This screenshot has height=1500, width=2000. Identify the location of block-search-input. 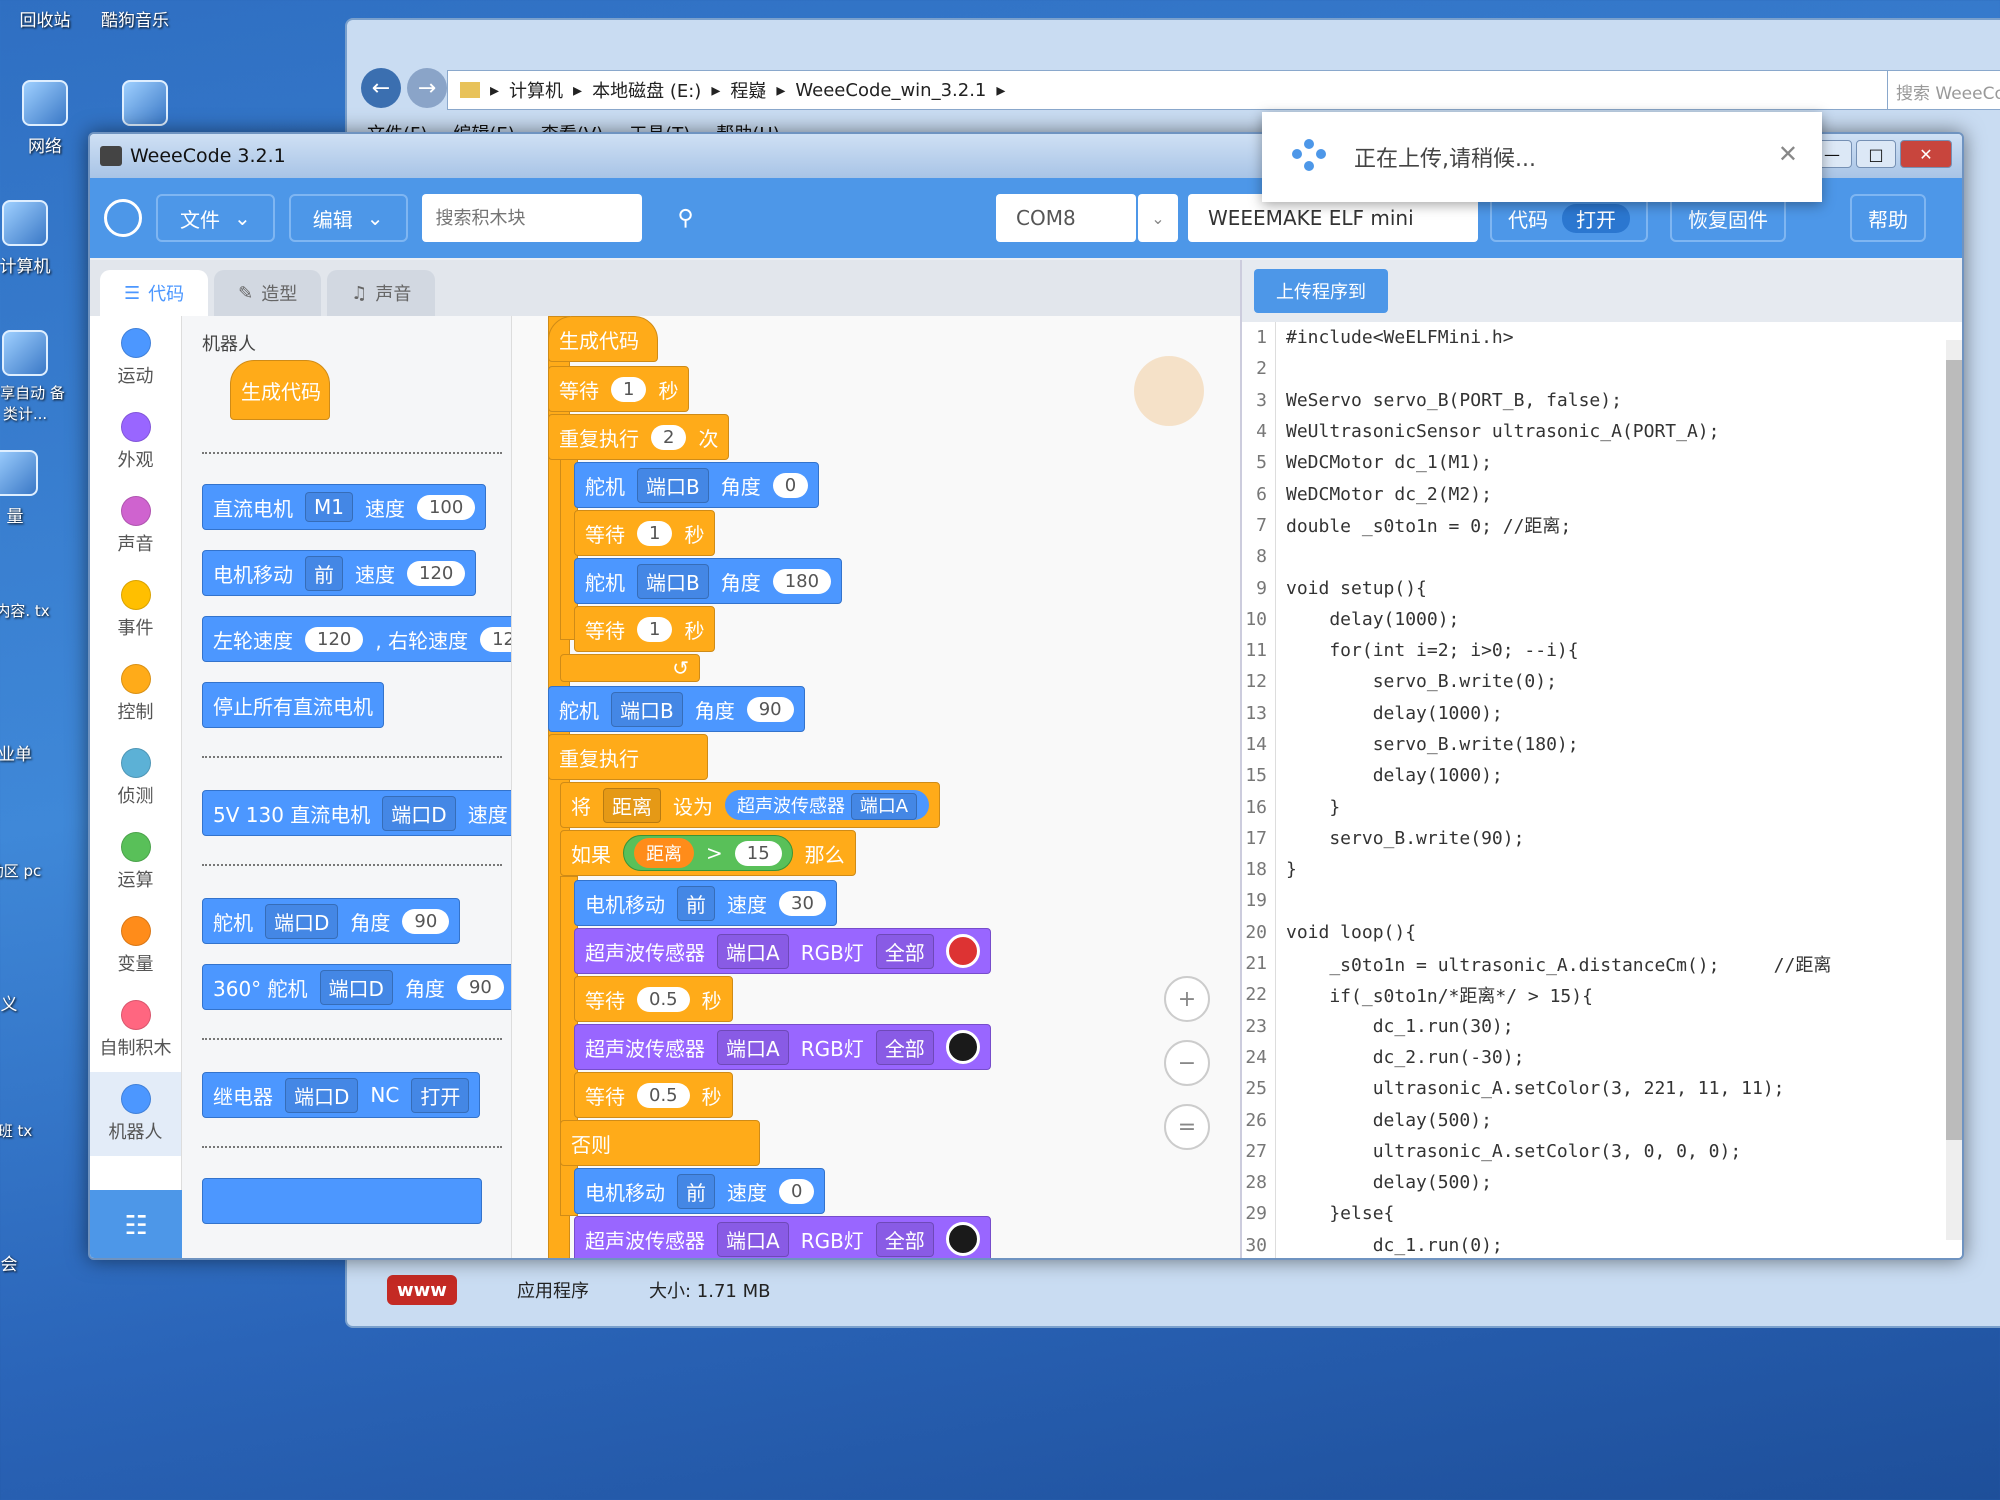
(531, 218).